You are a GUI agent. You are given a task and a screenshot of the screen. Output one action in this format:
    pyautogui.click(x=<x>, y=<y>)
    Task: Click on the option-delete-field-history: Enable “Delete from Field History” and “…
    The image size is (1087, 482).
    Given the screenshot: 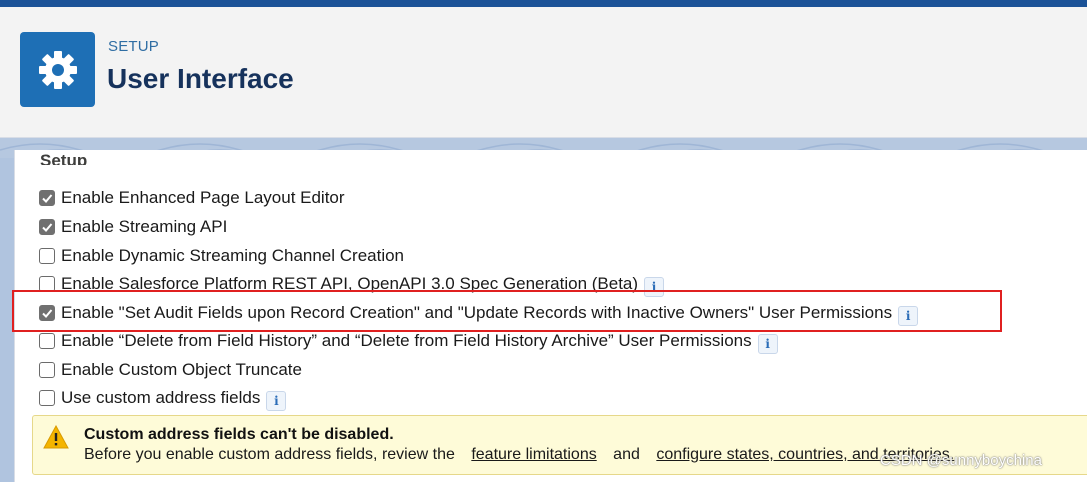 What is the action you would take?
    pyautogui.click(x=408, y=341)
    